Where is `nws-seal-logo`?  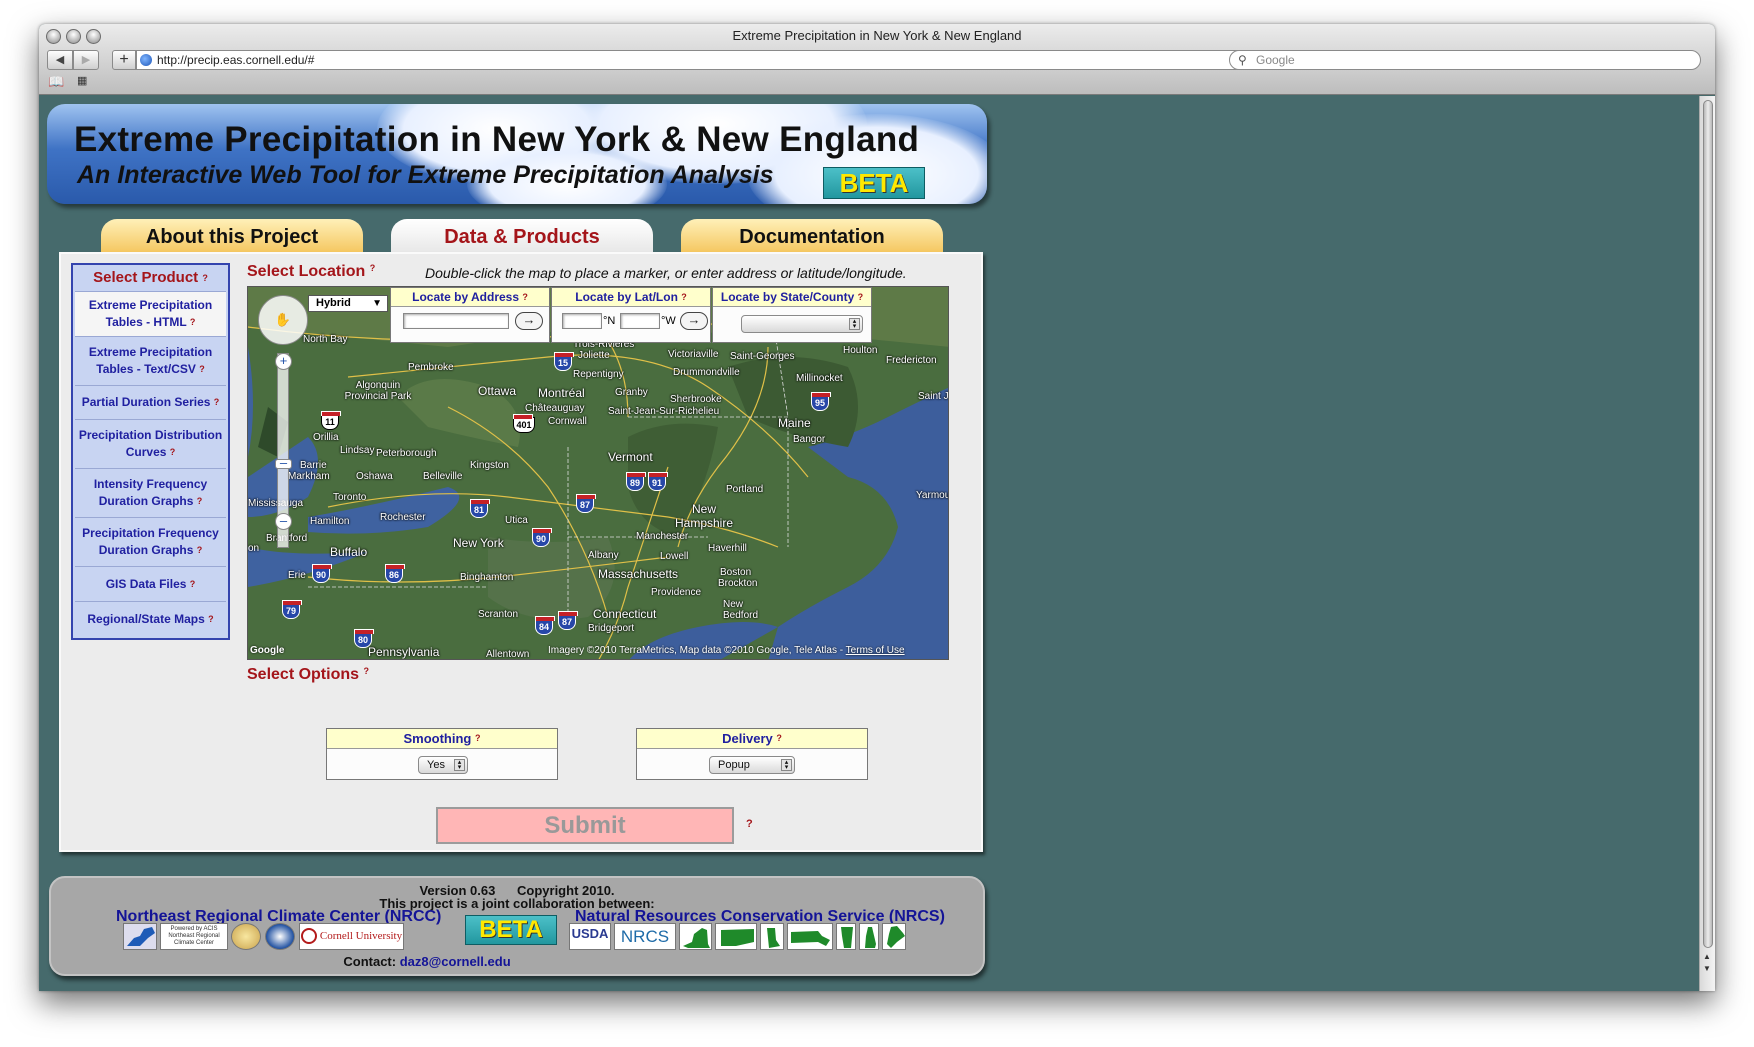
nws-seal-logo is located at coordinates (246, 936).